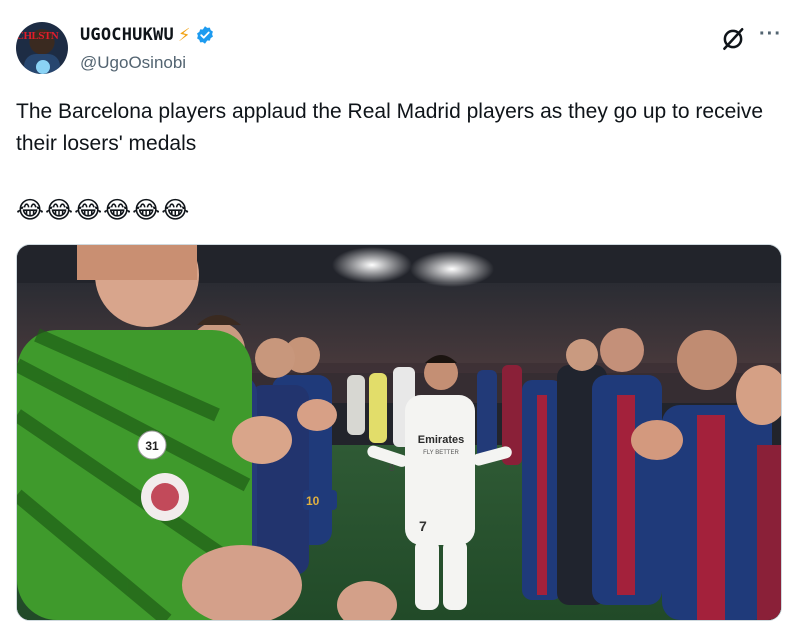  Describe the element at coordinates (204, 35) in the screenshot. I see `verified-badge-icon` at that location.